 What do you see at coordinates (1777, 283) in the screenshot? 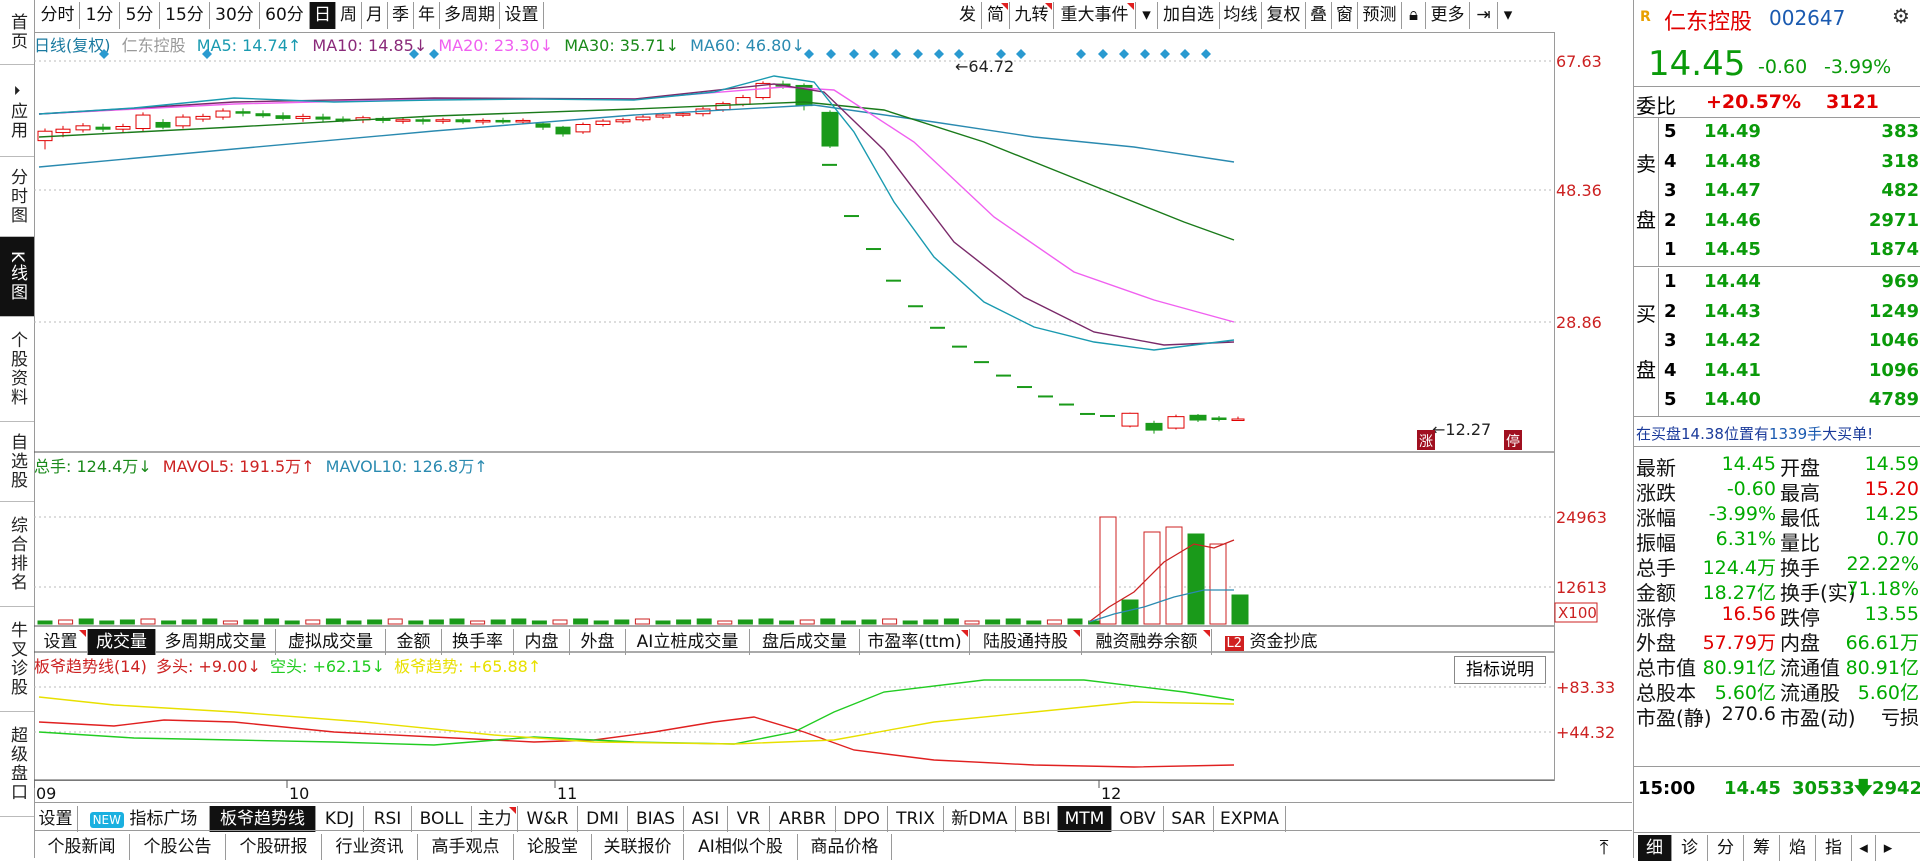
I see `order-book-row: 1 14.44 969` at bounding box center [1777, 283].